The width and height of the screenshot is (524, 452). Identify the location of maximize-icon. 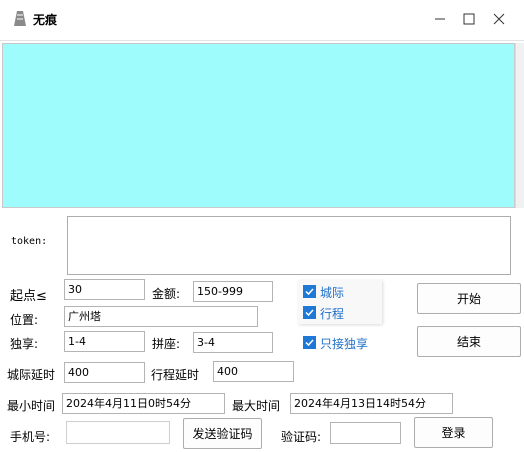
(469, 19).